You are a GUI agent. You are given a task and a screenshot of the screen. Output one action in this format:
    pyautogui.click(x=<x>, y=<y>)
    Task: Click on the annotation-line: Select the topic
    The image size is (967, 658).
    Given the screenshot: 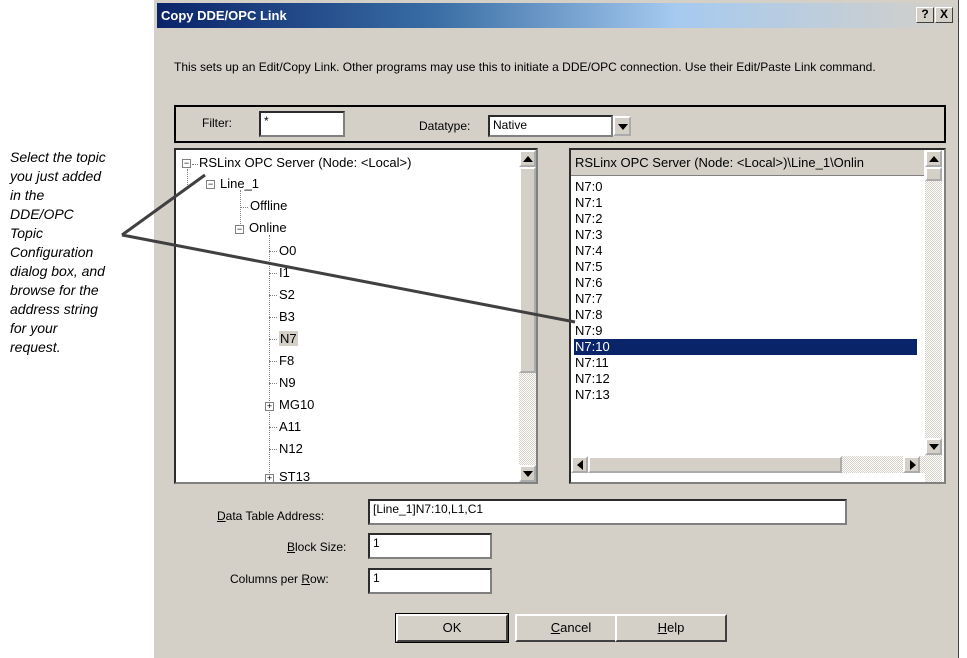 What is the action you would take?
    pyautogui.click(x=58, y=157)
    